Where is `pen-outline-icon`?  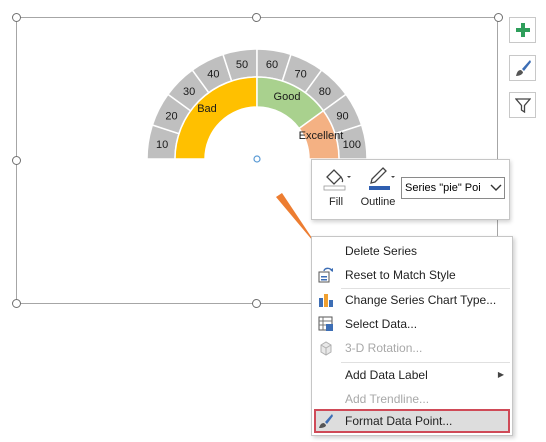 pen-outline-icon is located at coordinates (382, 178).